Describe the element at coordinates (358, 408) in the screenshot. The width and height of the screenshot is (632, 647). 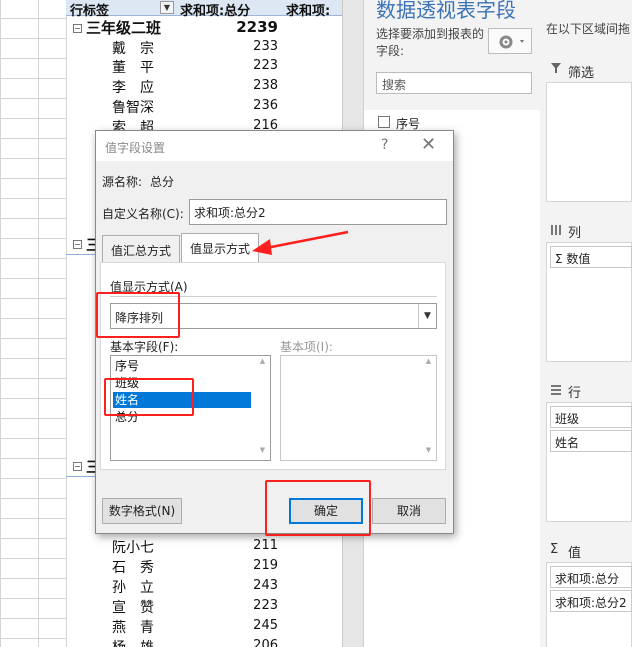
I see `base-item-list: ▲ ▼` at that location.